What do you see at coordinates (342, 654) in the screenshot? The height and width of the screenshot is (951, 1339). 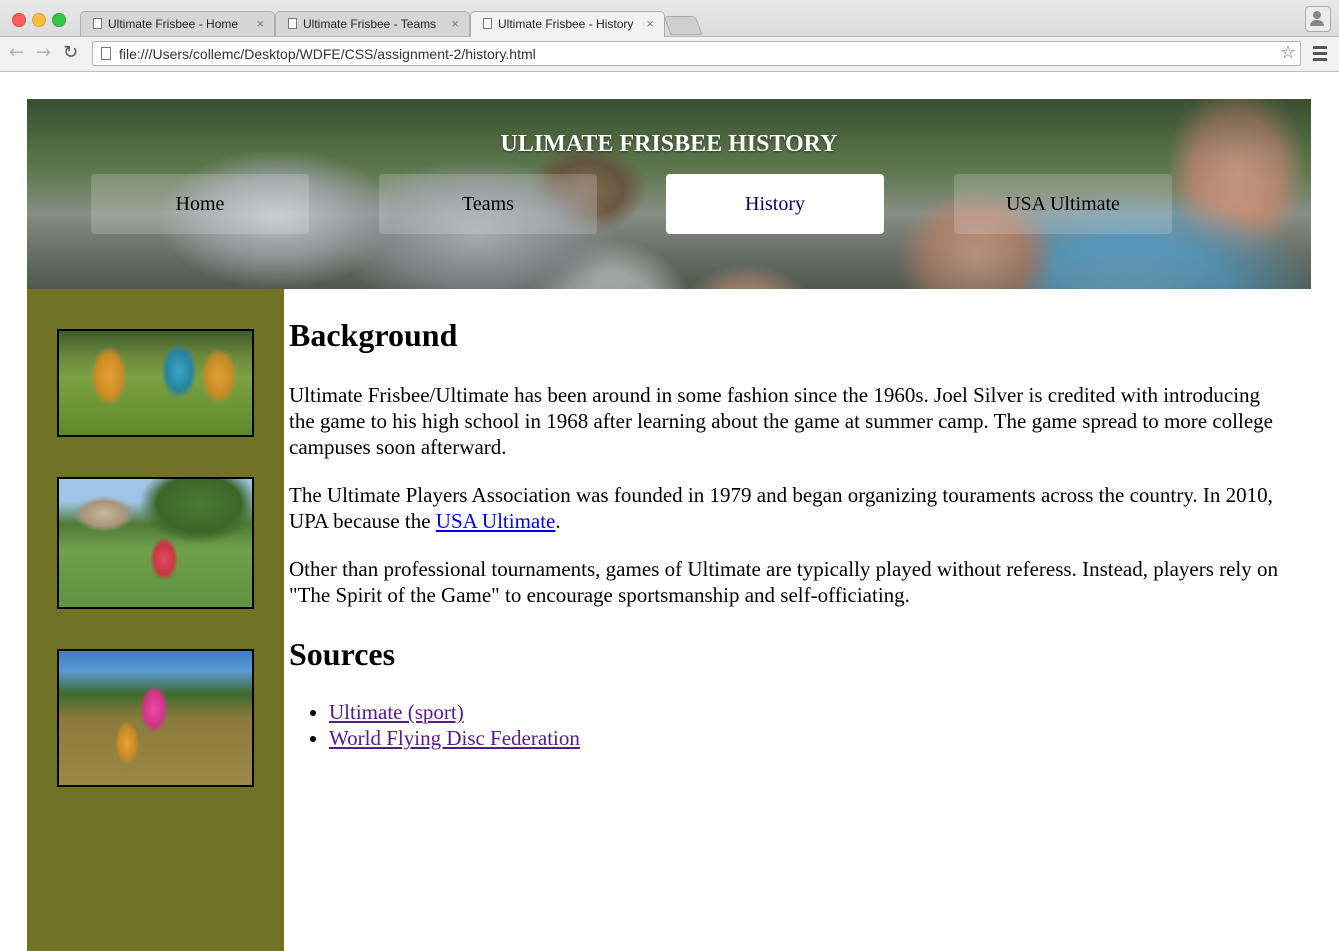 I see `sources-heading: Sources` at bounding box center [342, 654].